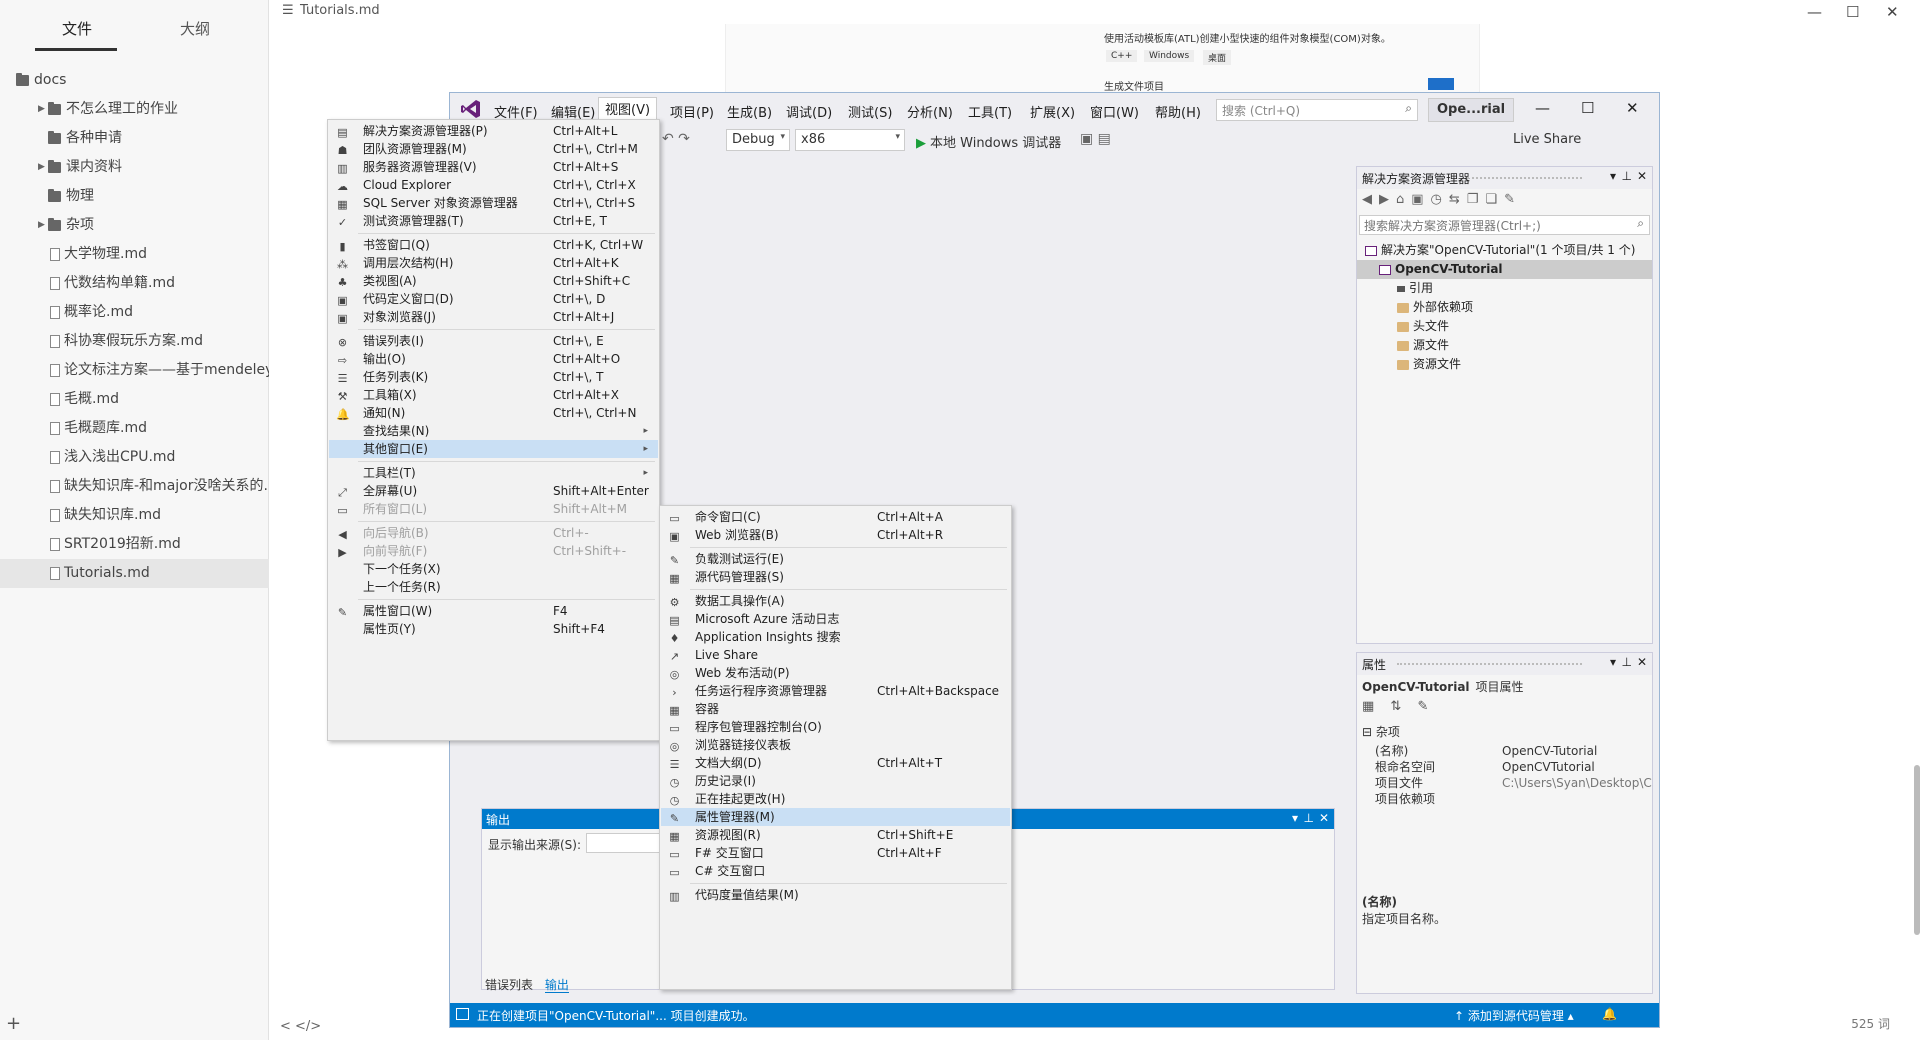 Image resolution: width=1920 pixels, height=1040 pixels. What do you see at coordinates (1814, 12) in the screenshot?
I see `minimize-icon: —` at bounding box center [1814, 12].